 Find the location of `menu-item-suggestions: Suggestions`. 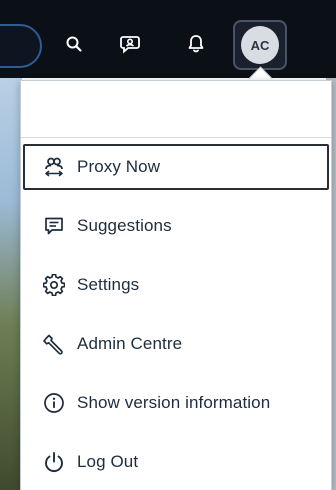

menu-item-suggestions: Suggestions is located at coordinates (176, 226).